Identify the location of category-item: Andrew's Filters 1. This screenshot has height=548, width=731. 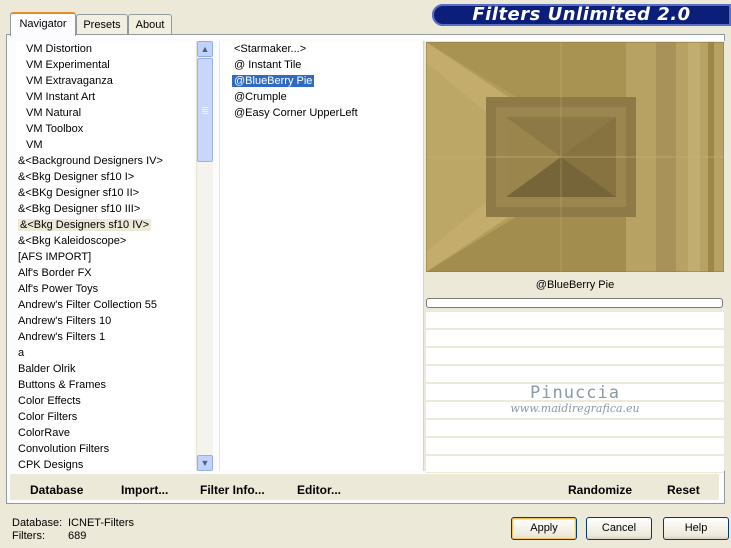
(105, 337).